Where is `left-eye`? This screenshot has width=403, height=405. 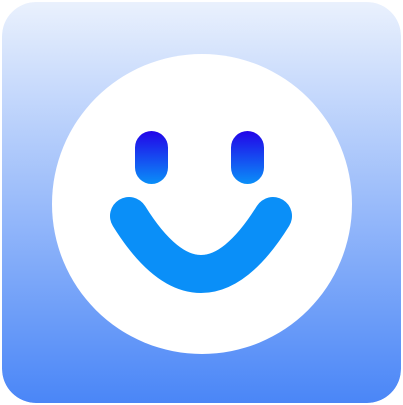
left-eye is located at coordinates (151, 157).